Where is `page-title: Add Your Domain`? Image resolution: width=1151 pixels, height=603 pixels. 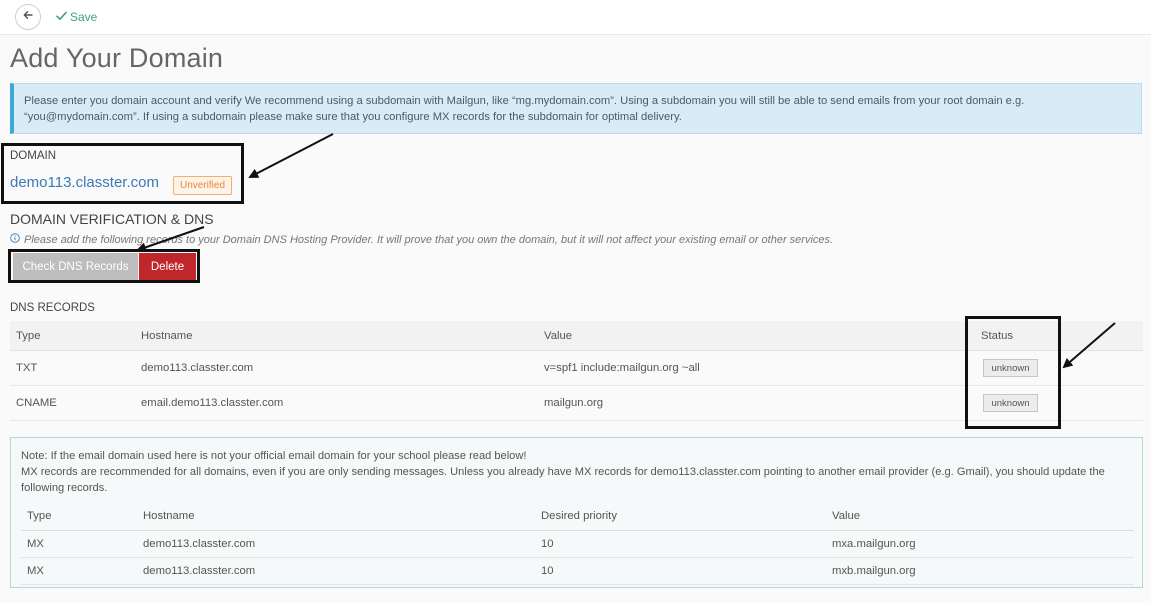 page-title: Add Your Domain is located at coordinates (117, 58).